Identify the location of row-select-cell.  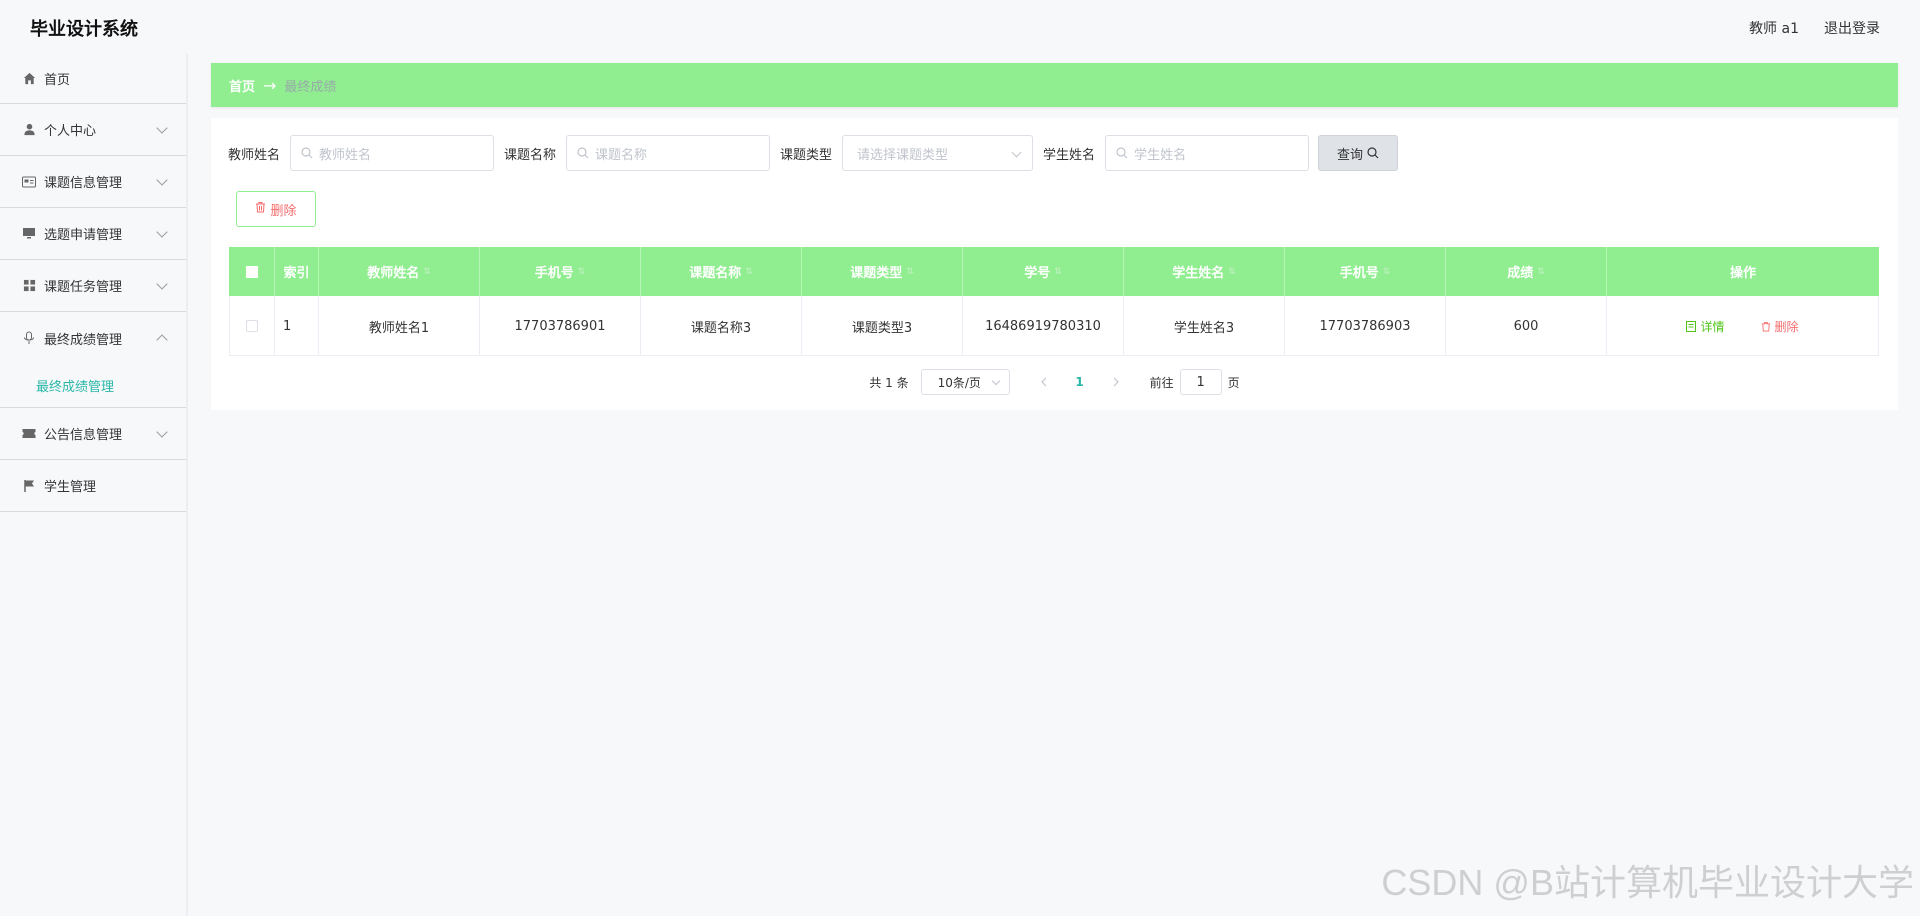
(252, 326).